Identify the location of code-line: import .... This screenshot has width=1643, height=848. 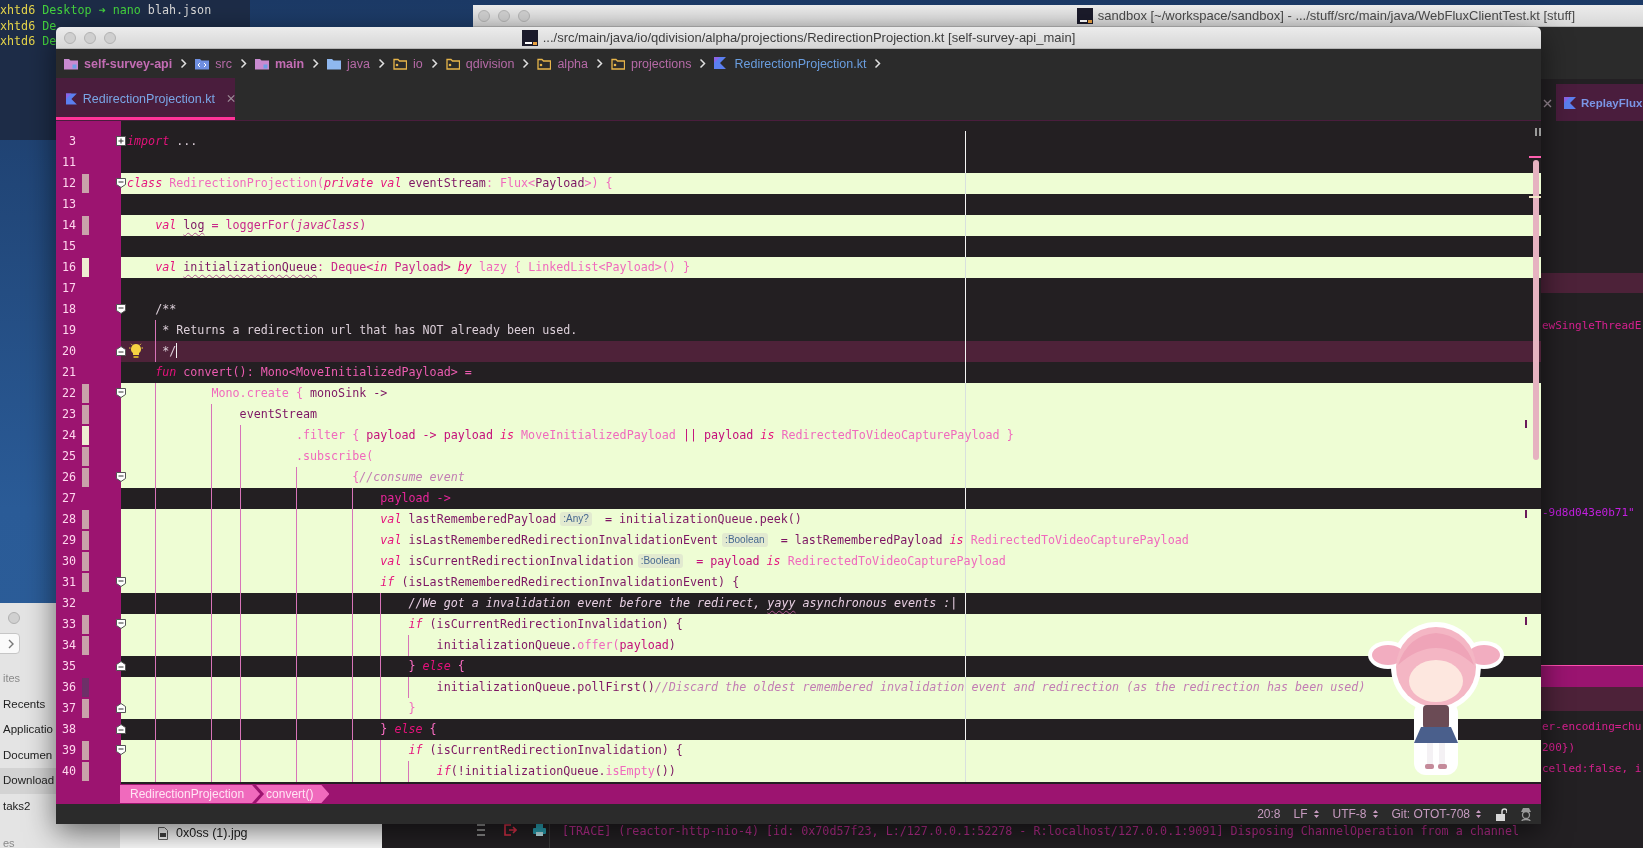
(162, 140).